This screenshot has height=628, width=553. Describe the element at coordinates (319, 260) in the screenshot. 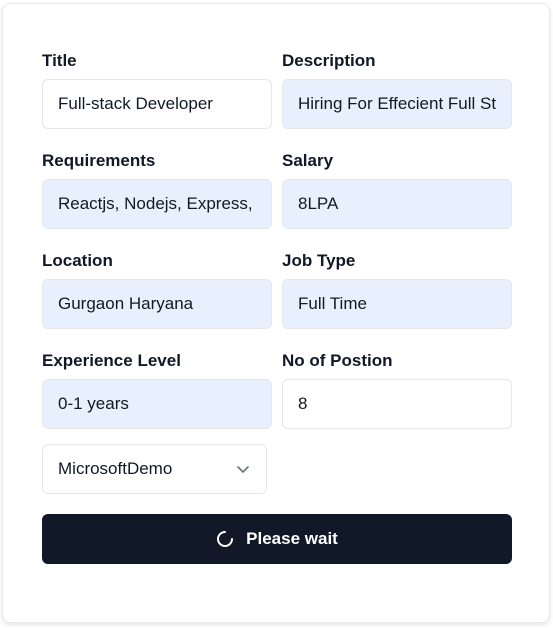

I see `job-type-label: Job Type` at that location.